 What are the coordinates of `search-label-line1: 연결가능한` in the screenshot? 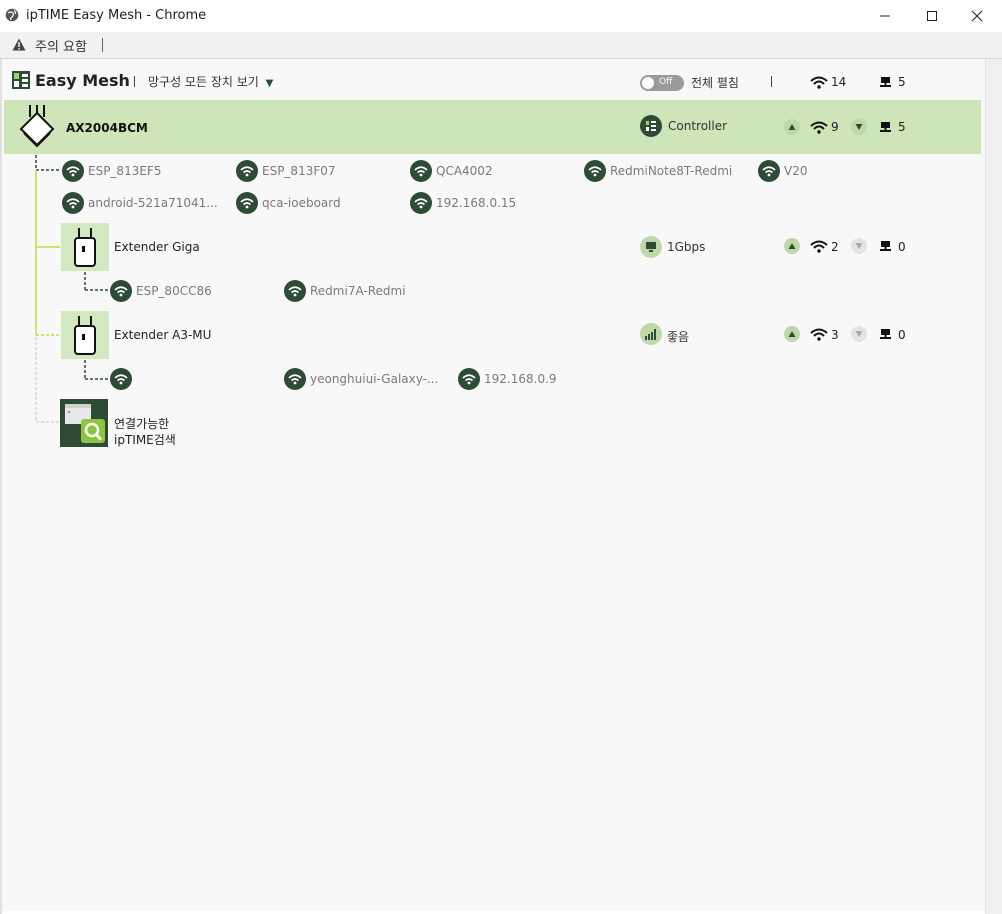 It's located at (142, 424).